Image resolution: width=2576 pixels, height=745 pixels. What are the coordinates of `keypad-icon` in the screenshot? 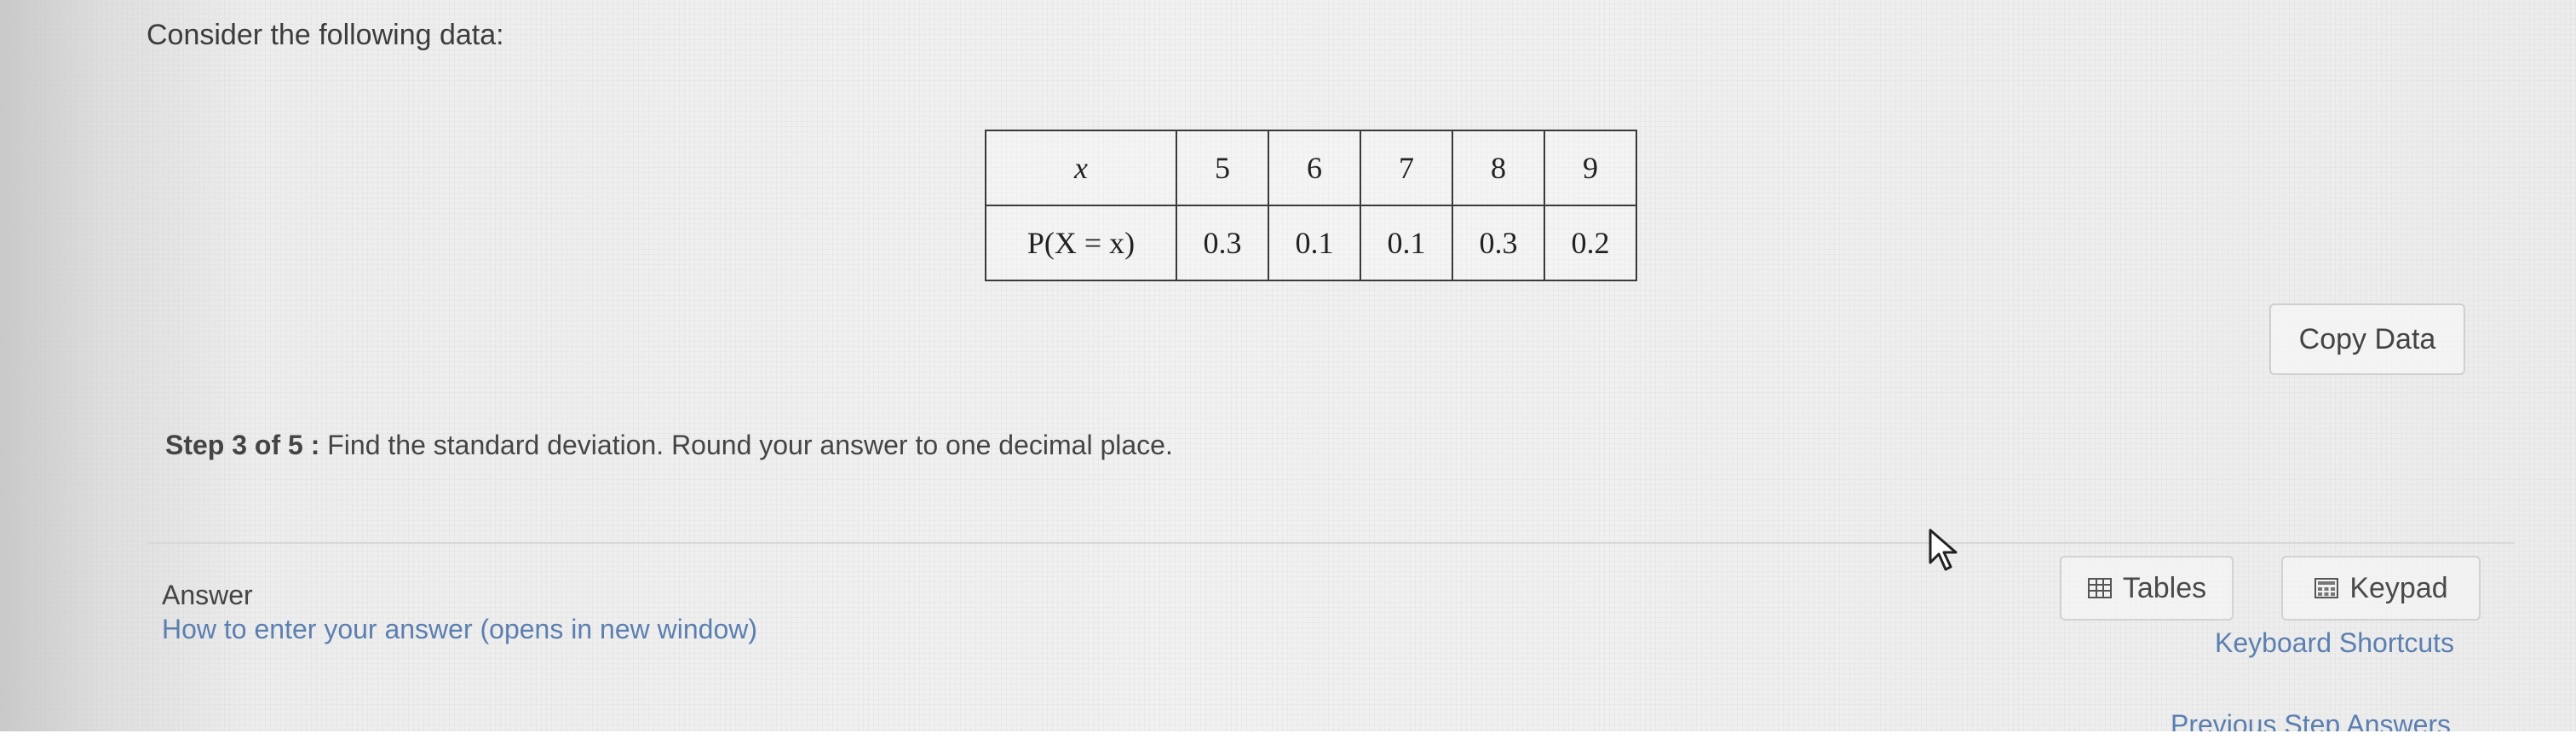 It's located at (2326, 588).